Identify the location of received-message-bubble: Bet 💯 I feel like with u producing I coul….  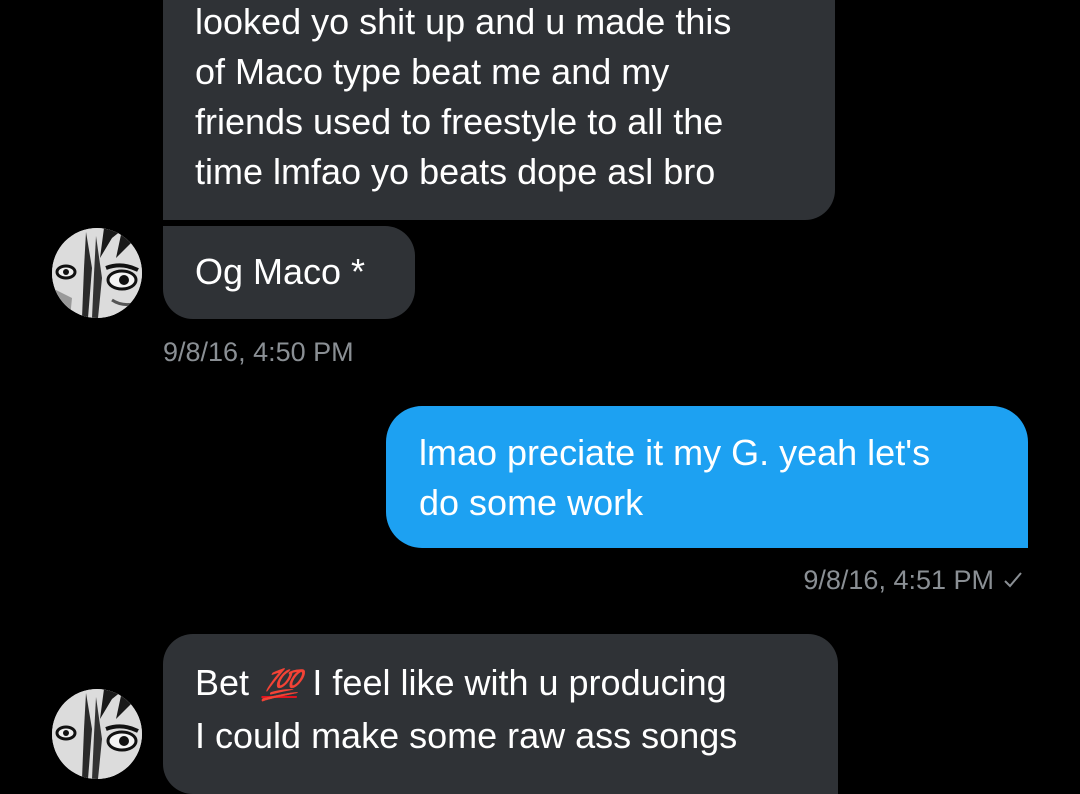
(500, 714).